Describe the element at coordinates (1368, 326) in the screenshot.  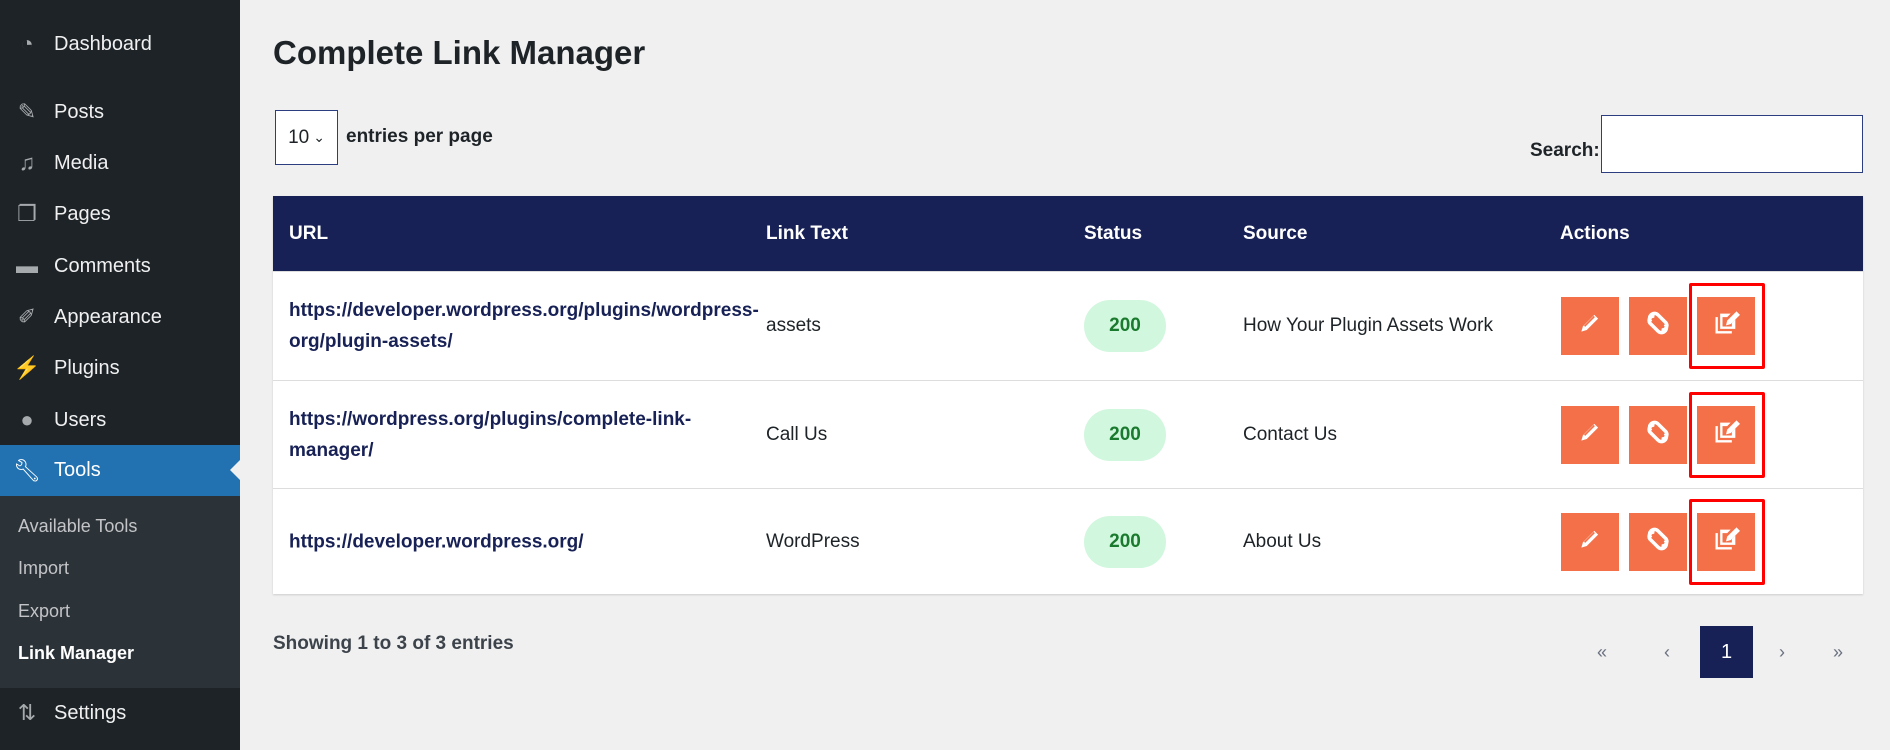
I see `link-source: How Your Plugin Assets Work` at that location.